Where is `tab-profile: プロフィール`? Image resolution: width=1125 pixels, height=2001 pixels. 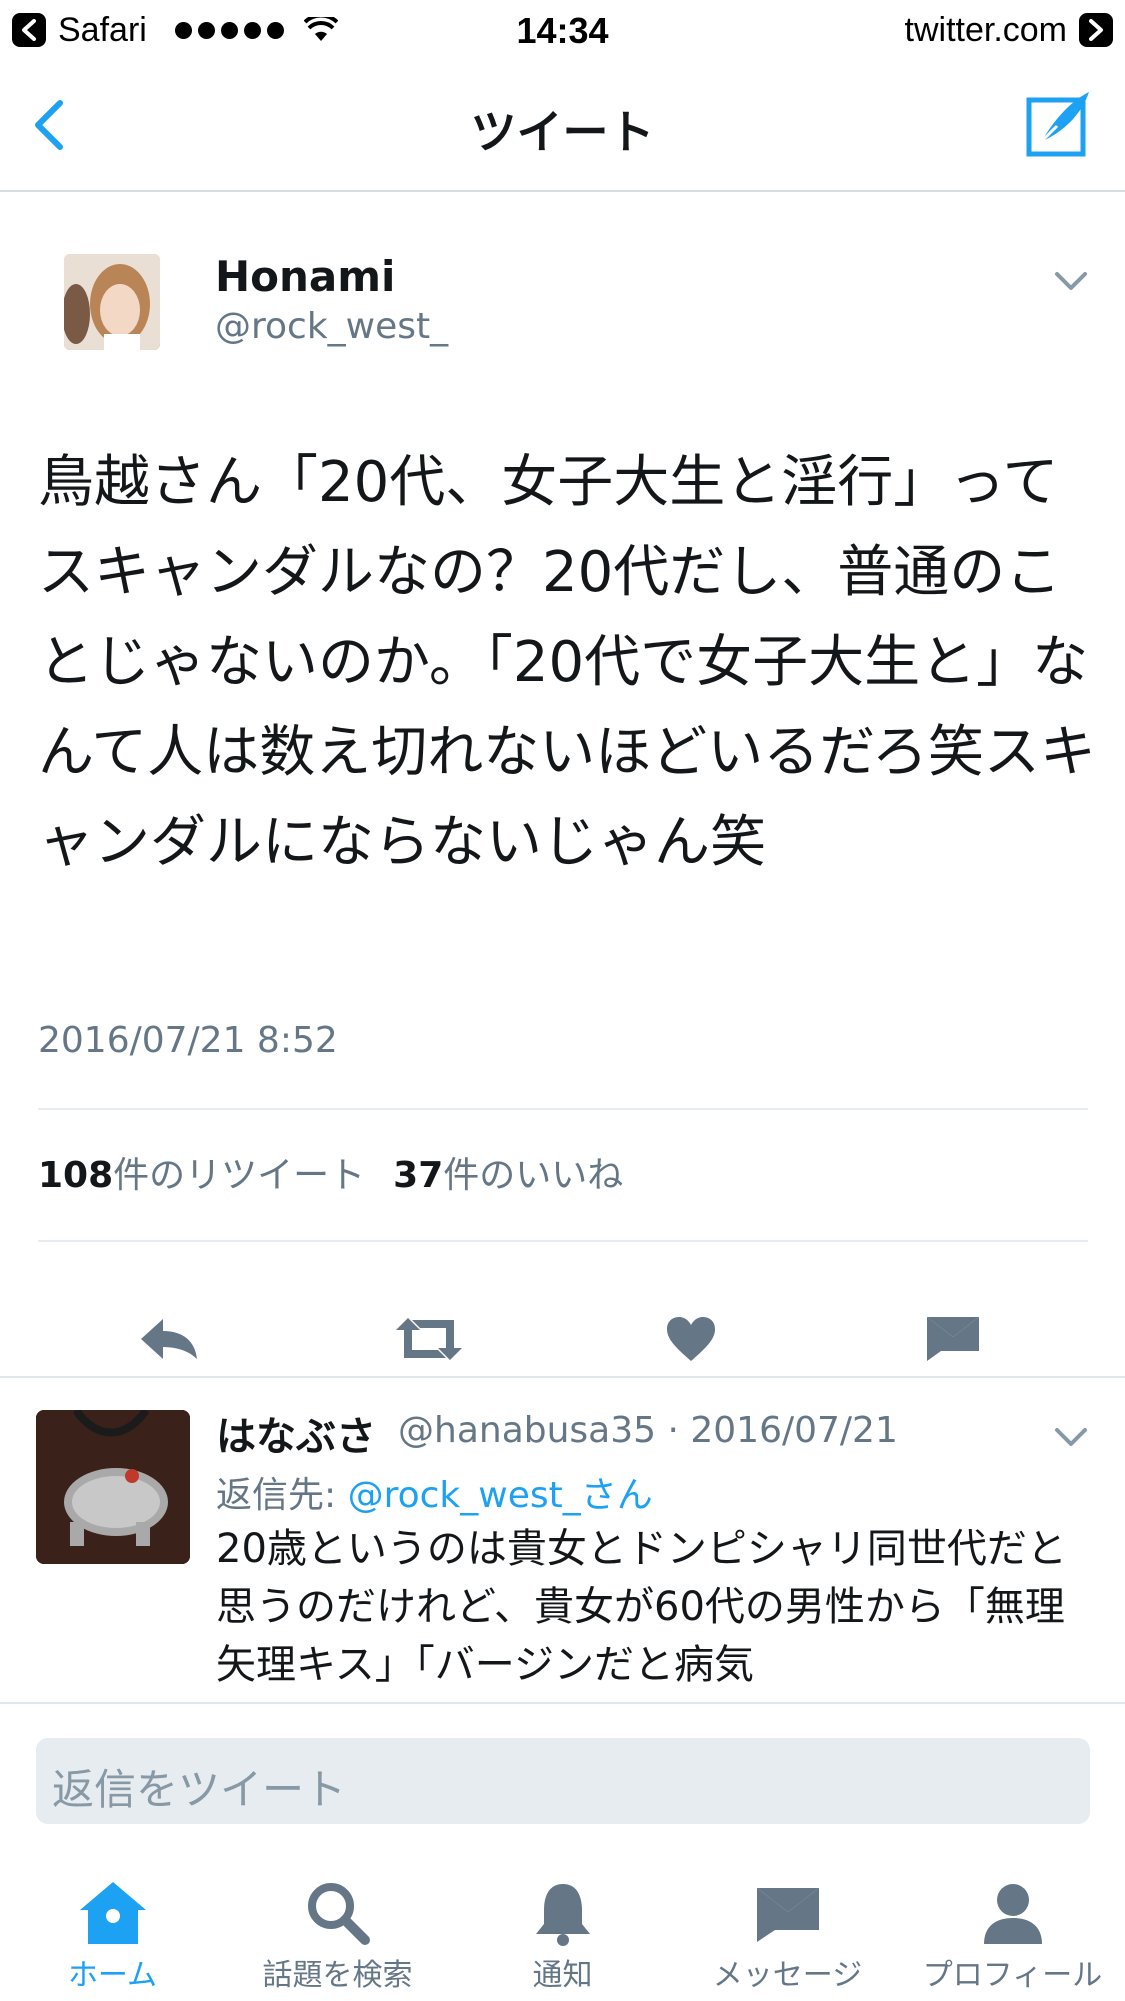
tab-profile: プロフィール is located at coordinates (1012, 1921).